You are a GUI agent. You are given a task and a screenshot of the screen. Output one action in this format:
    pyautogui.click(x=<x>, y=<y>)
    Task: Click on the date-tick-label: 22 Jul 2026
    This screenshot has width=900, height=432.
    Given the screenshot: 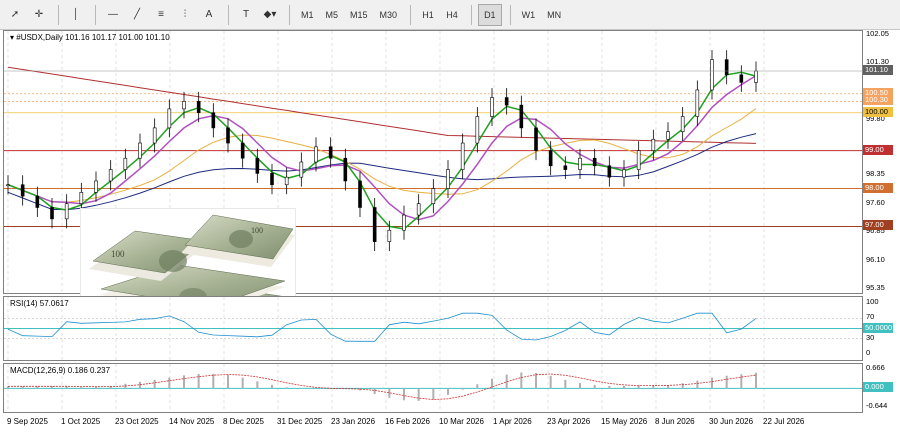 What is the action you would take?
    pyautogui.click(x=784, y=421)
    